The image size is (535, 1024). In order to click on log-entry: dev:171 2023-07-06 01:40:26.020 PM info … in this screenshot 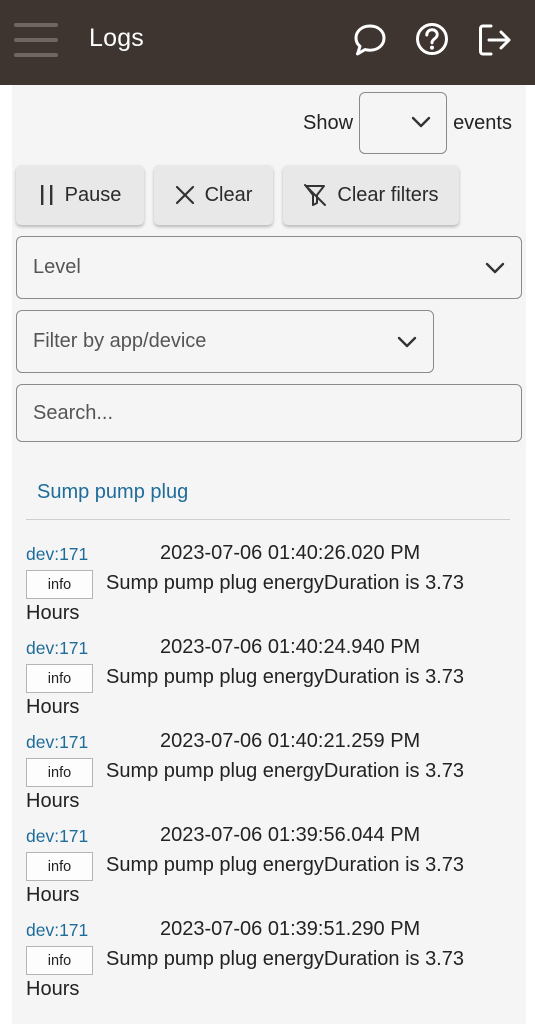, I will do `click(271, 590)`.